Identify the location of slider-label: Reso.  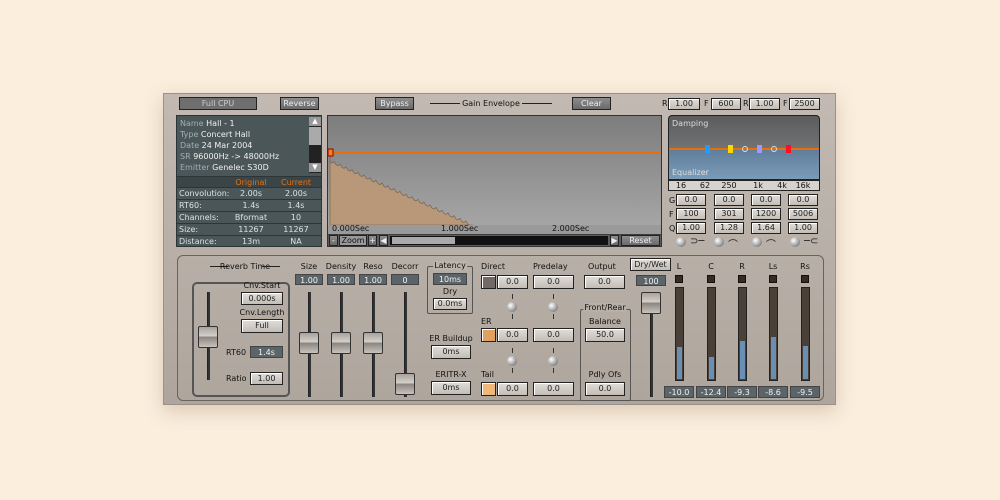
(373, 266).